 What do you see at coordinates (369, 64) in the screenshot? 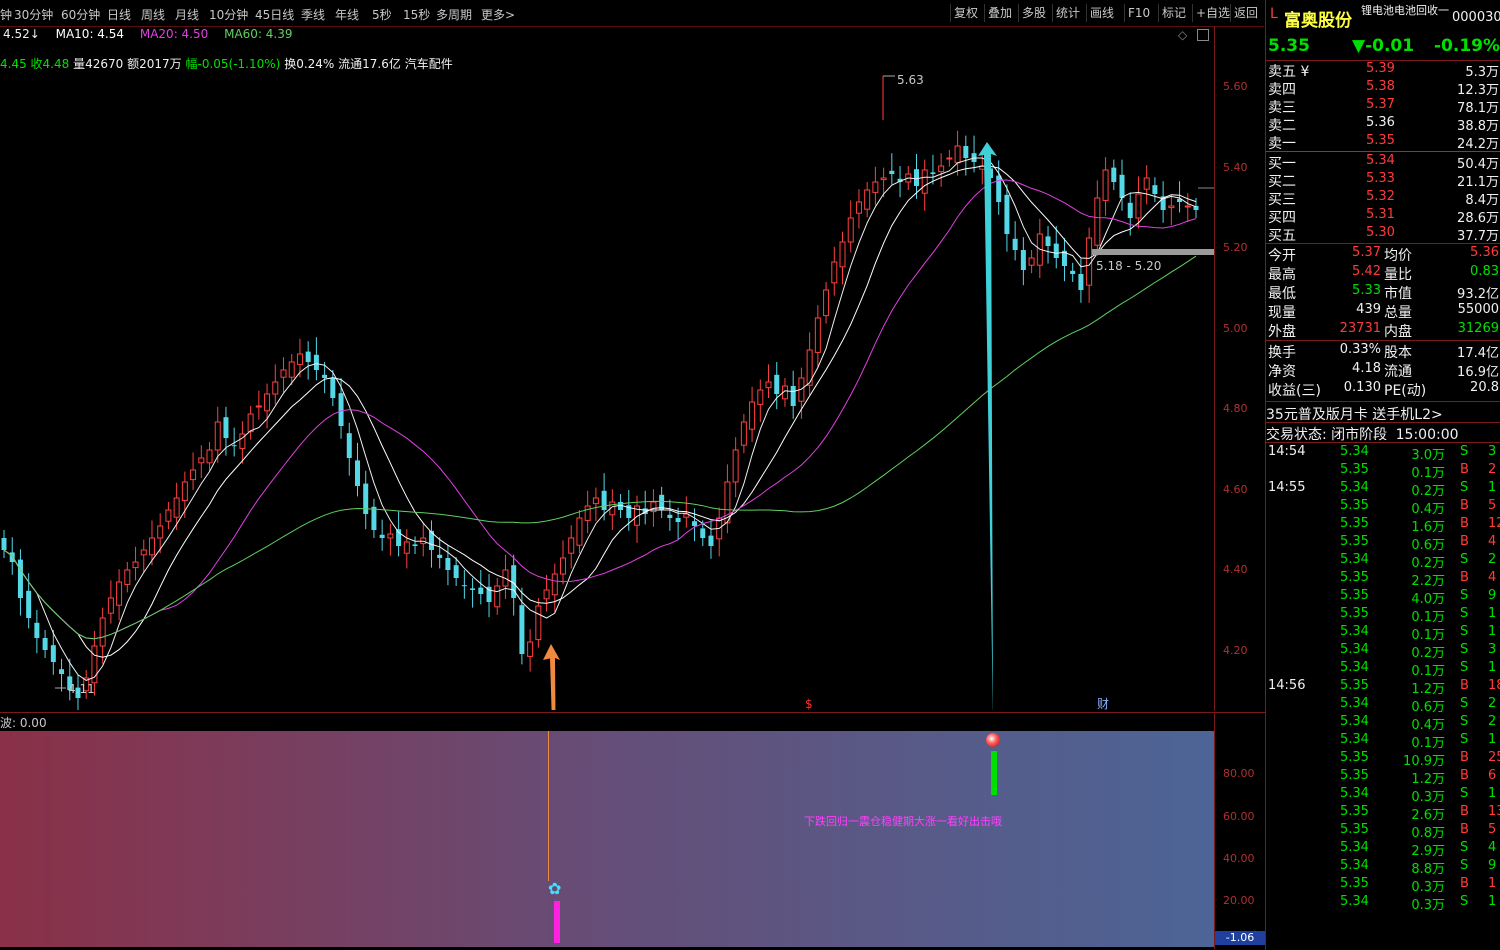
I see `float-text: 流通17.6亿` at bounding box center [369, 64].